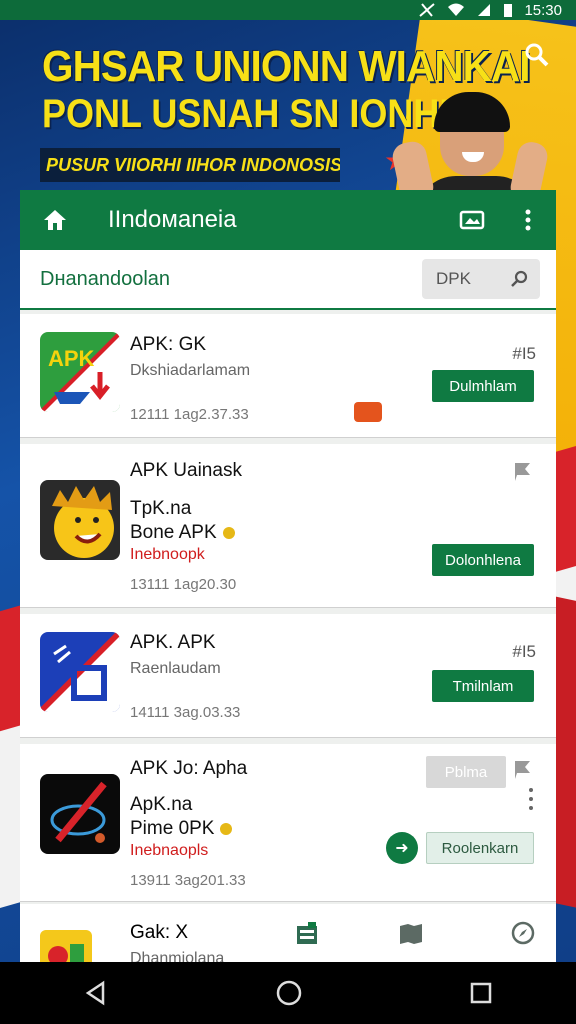 The height and width of the screenshot is (1024, 576). What do you see at coordinates (472, 220) in the screenshot?
I see `image-icon` at bounding box center [472, 220].